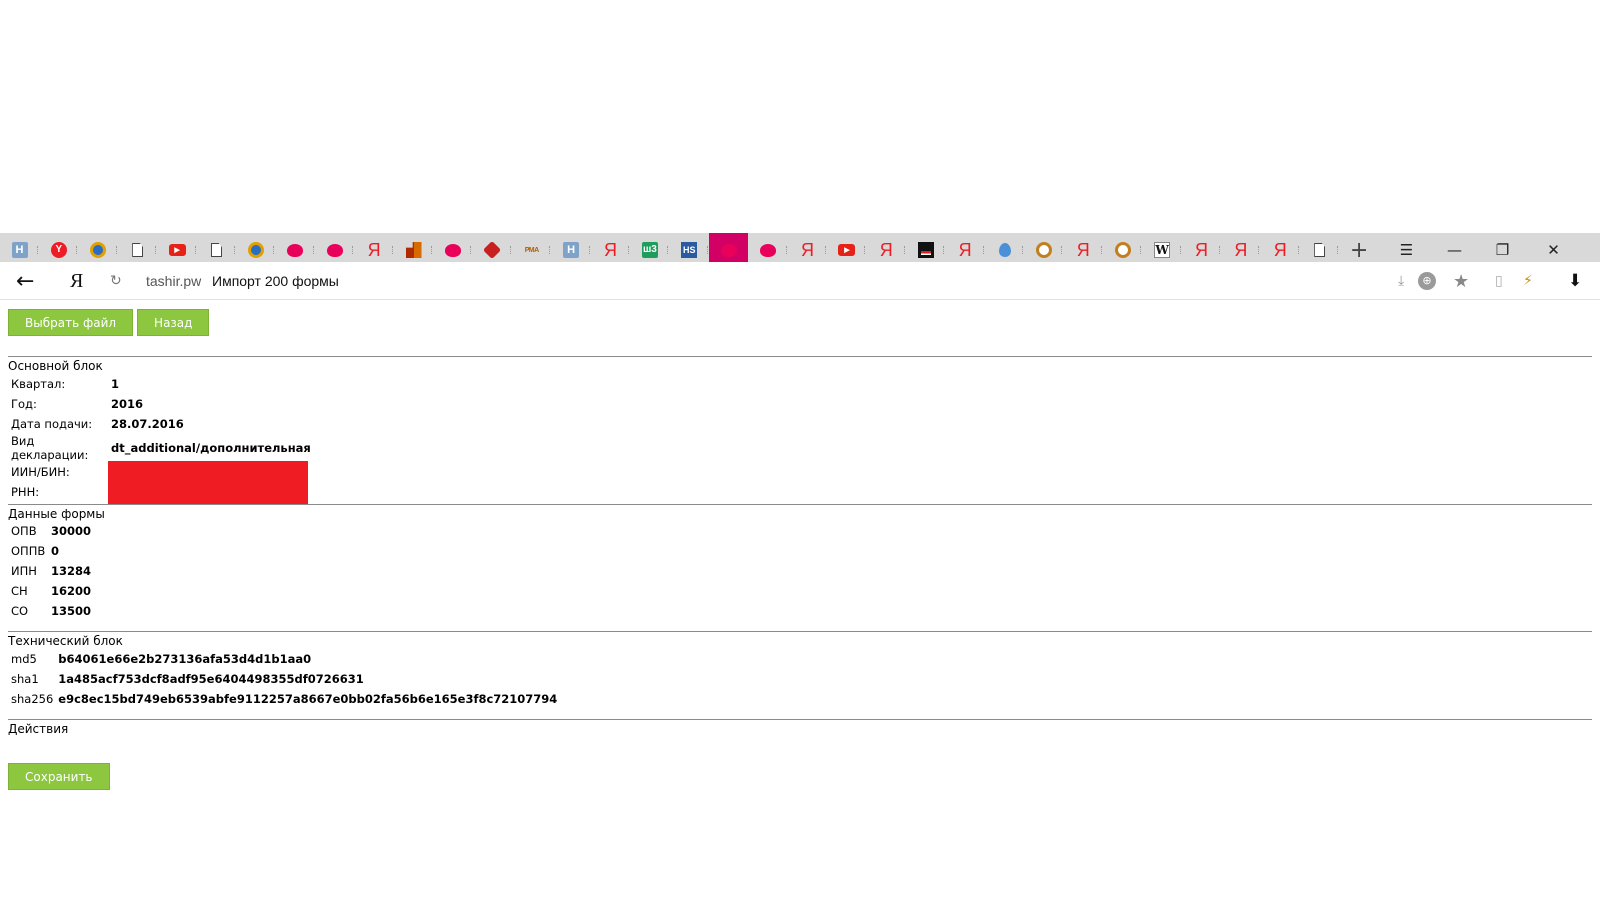 Image resolution: width=1600 pixels, height=900 pixels. I want to click on table-row: СО 13500, so click(51, 611).